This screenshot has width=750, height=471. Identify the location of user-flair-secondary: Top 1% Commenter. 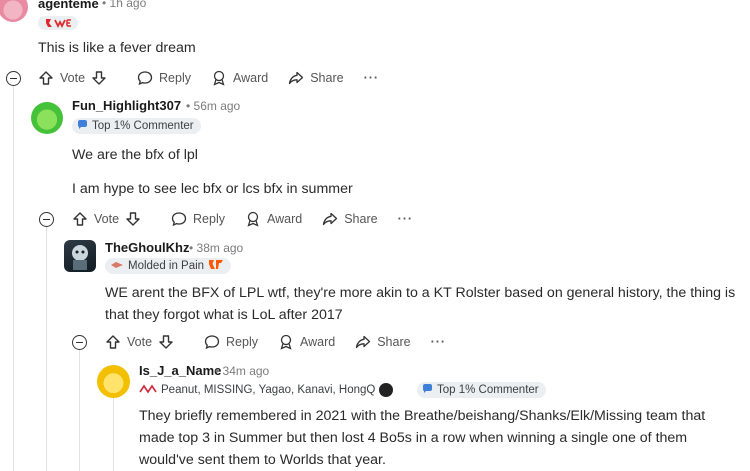
(481, 390).